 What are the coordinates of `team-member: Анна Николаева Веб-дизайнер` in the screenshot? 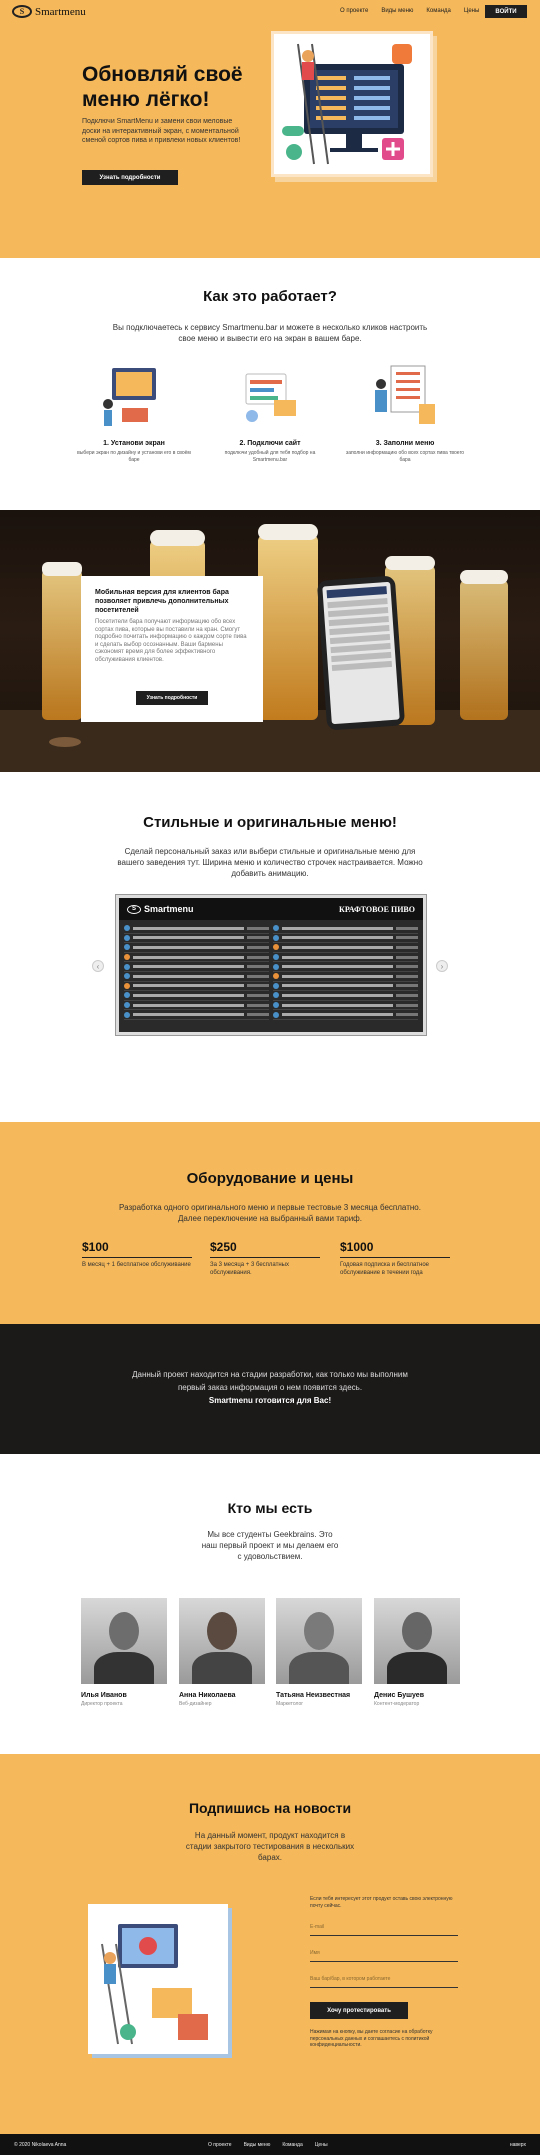 It's located at (222, 1652).